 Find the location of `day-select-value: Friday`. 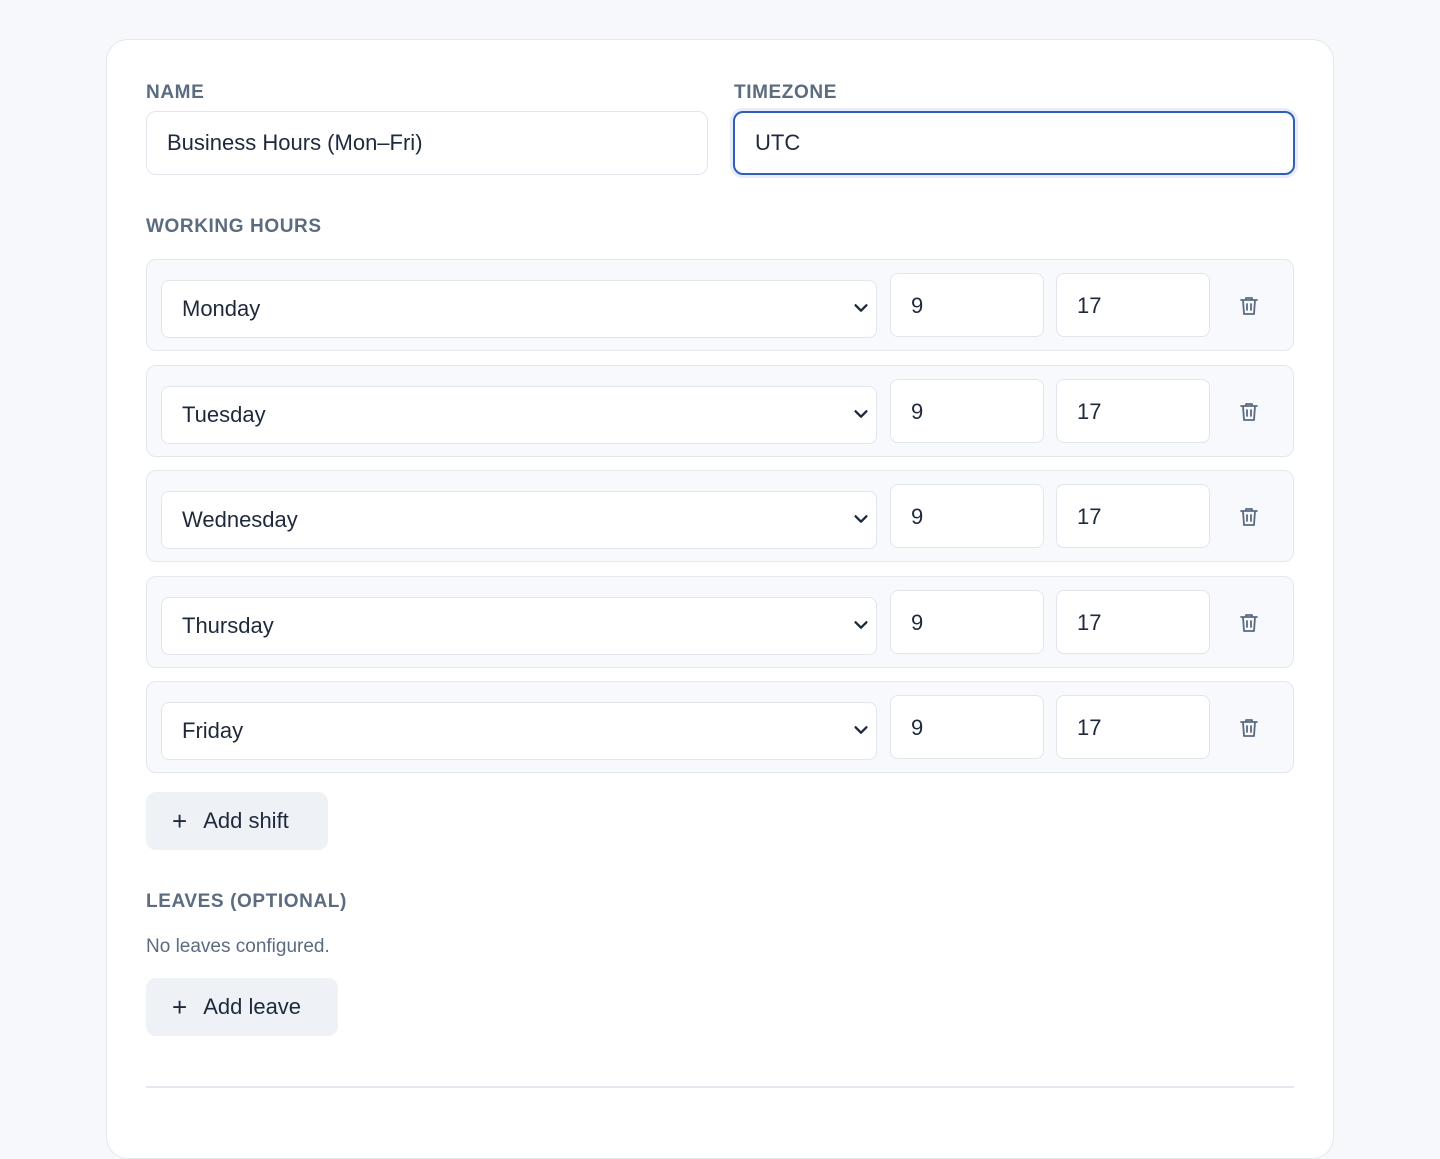

day-select-value: Friday is located at coordinates (213, 730).